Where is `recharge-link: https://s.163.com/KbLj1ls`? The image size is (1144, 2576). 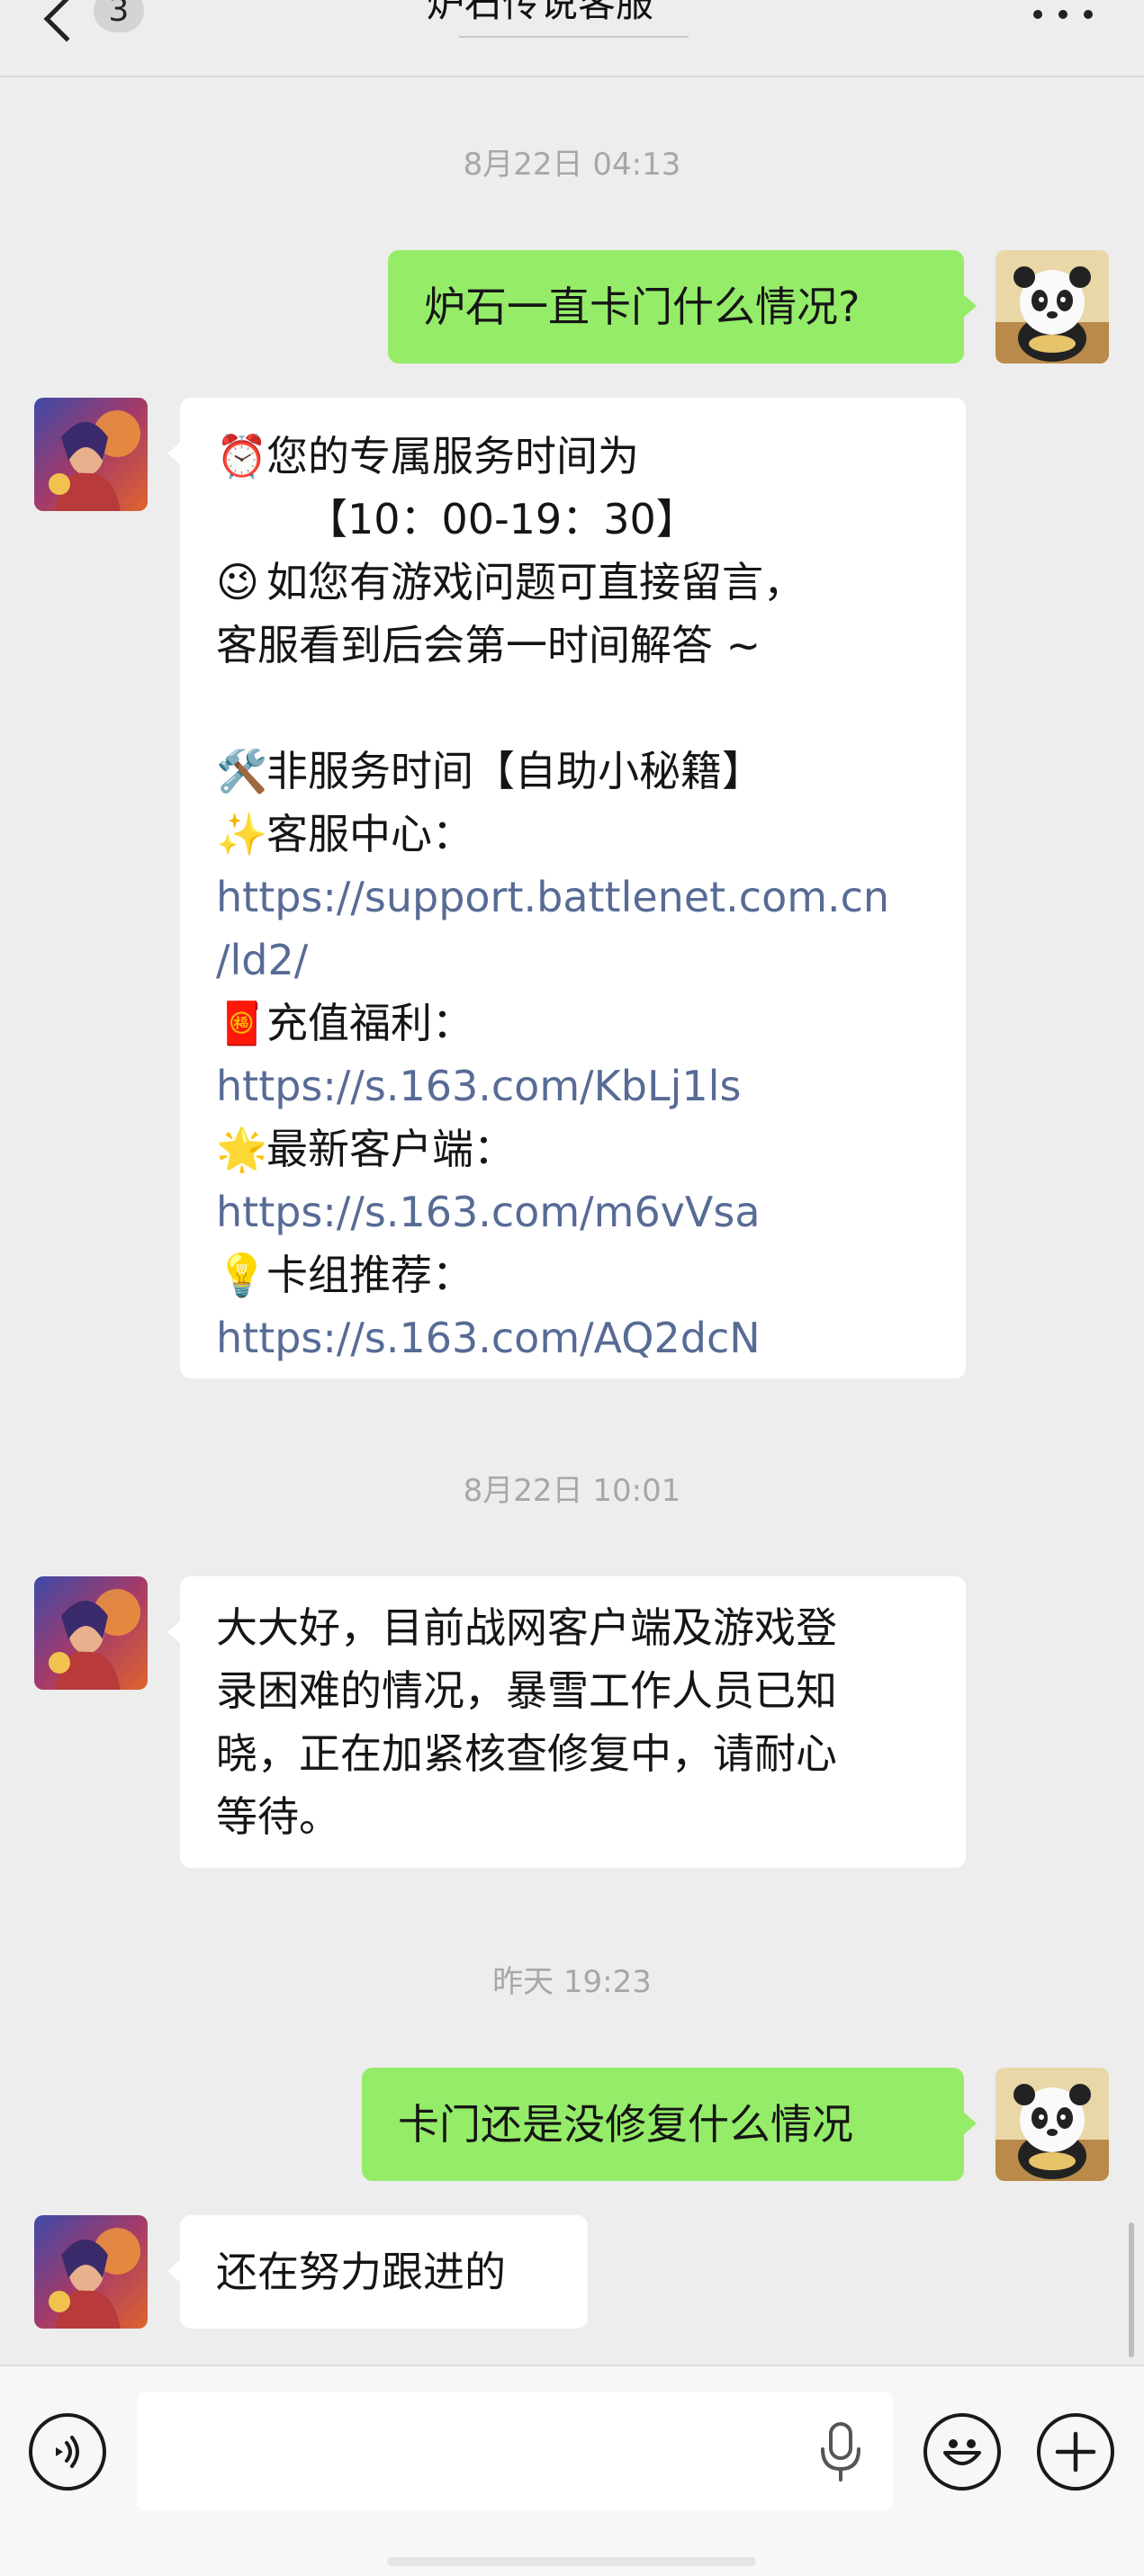
recharge-link: https://s.163.com/KbLj1ls is located at coordinates (573, 1086).